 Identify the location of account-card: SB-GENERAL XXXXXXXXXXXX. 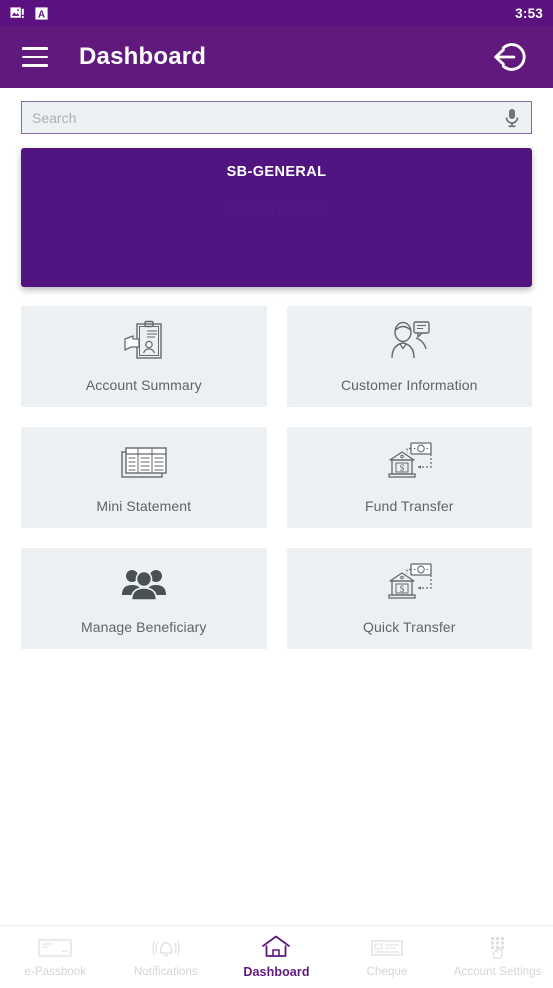
(276, 217).